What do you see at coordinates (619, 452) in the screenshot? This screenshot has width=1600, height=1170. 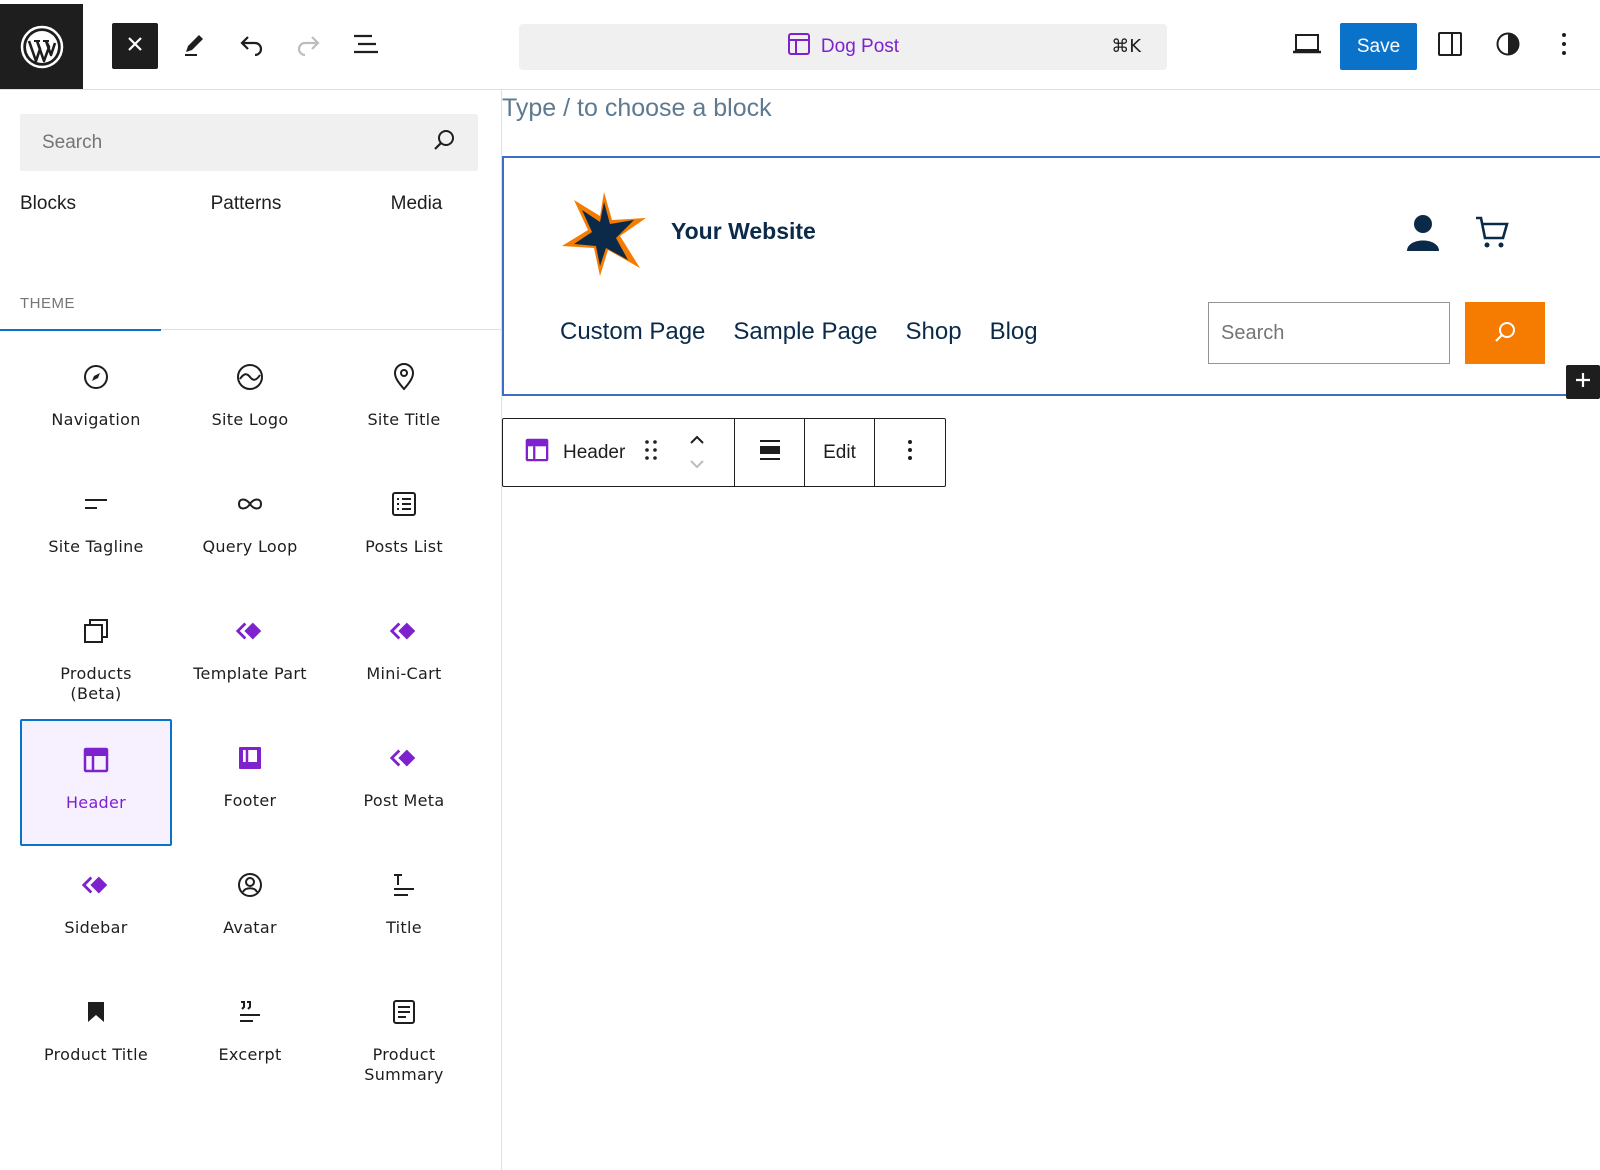 I see `block-switcher: Header` at bounding box center [619, 452].